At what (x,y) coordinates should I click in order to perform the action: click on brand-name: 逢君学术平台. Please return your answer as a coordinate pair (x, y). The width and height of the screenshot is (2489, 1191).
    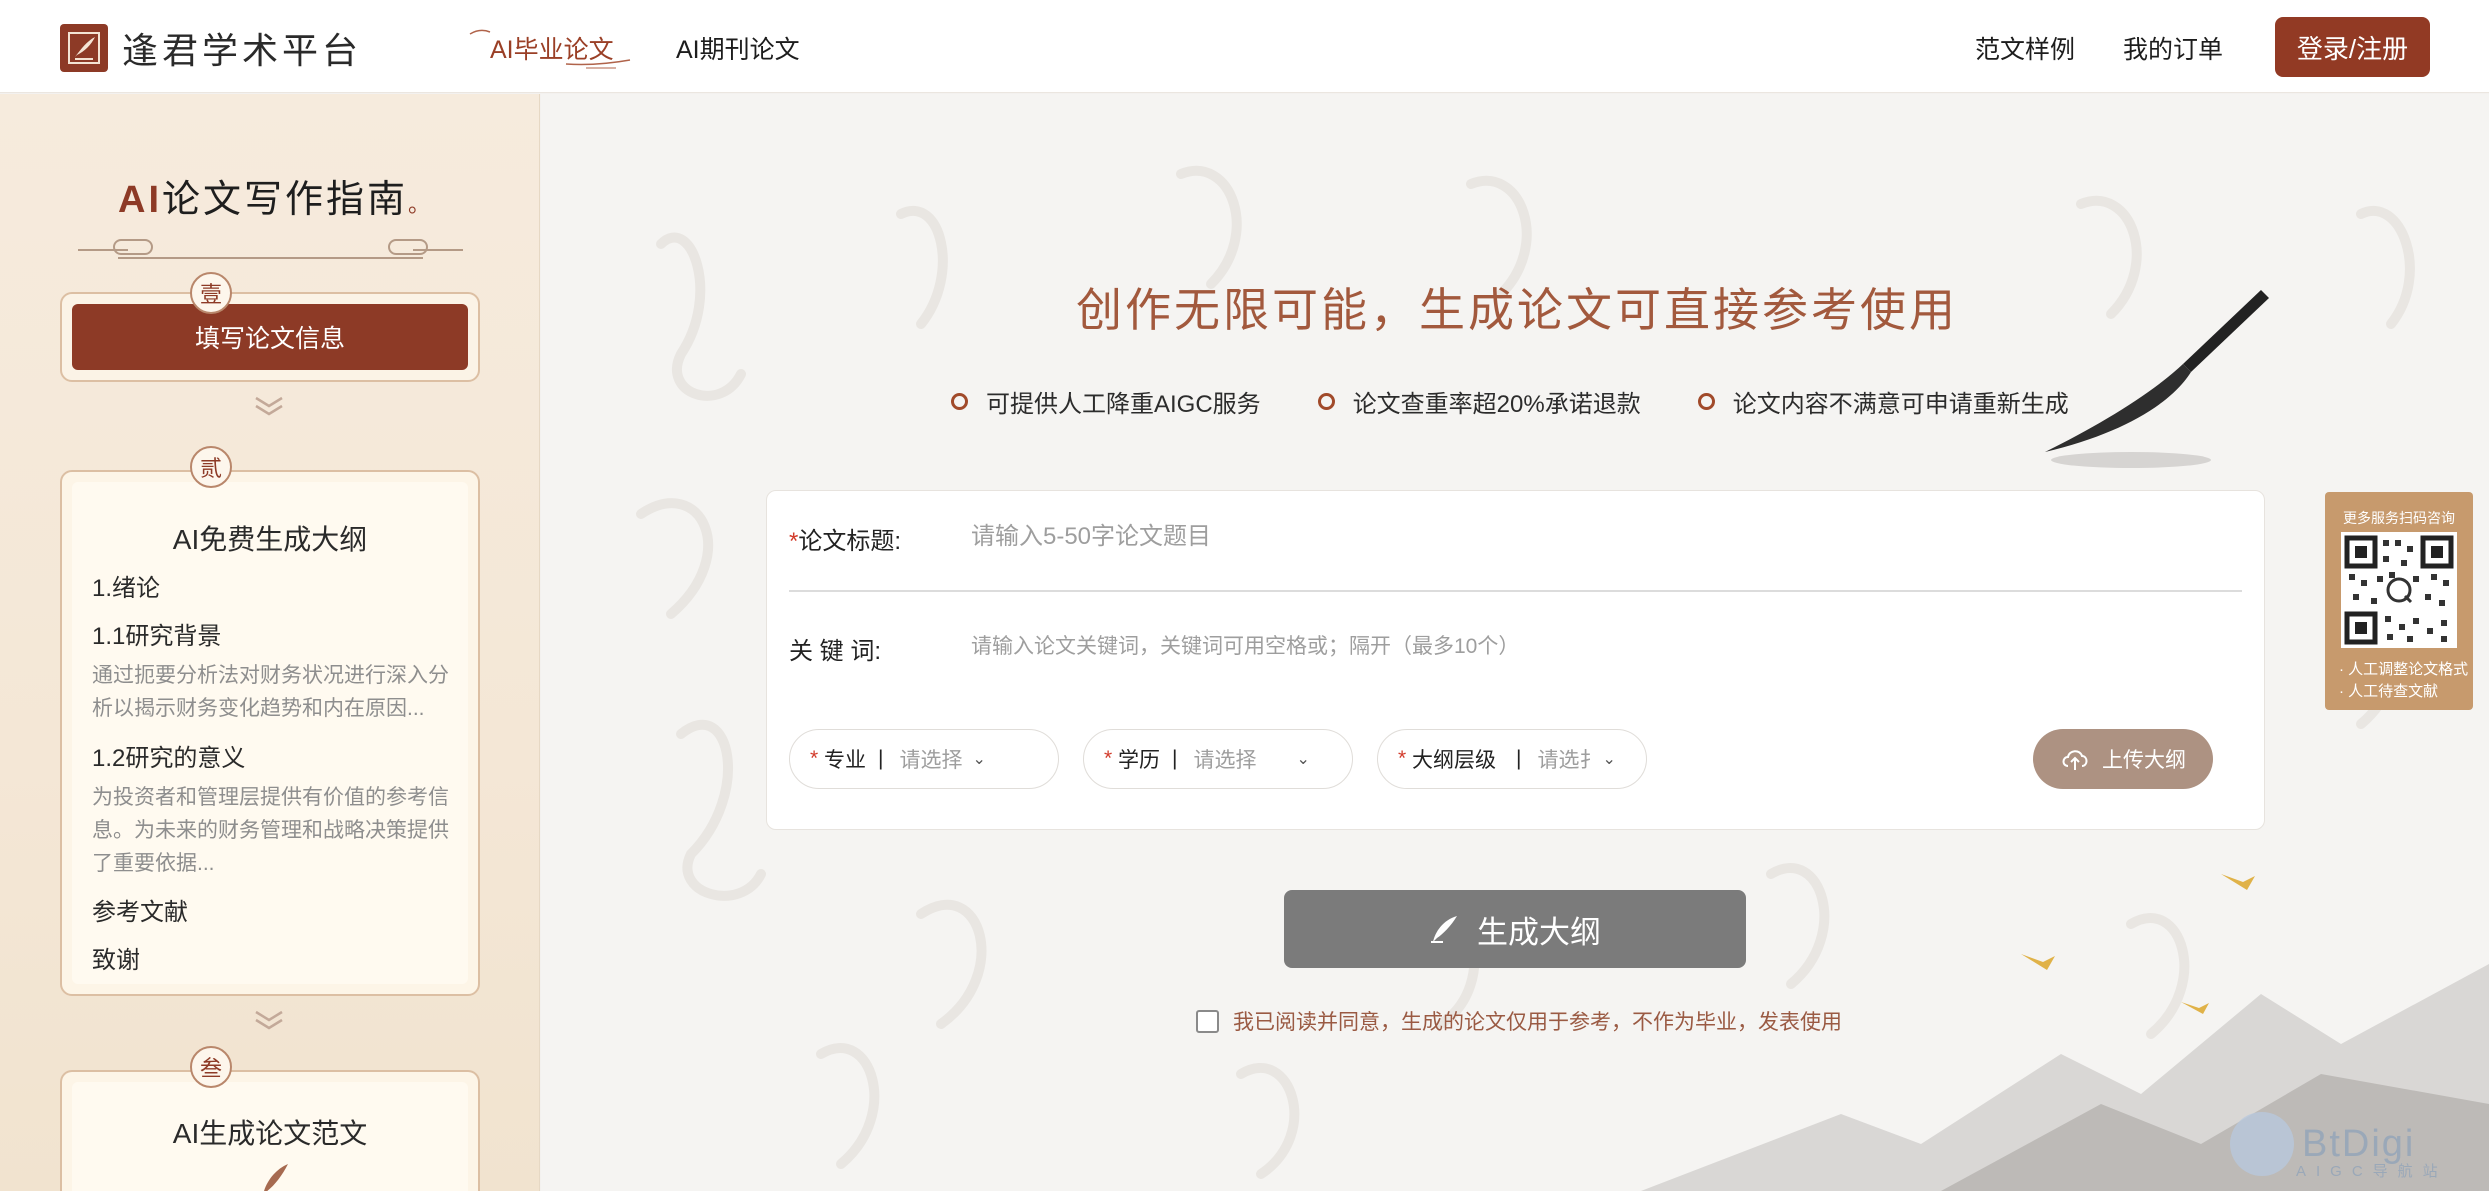
    Looking at the image, I should click on (242, 51).